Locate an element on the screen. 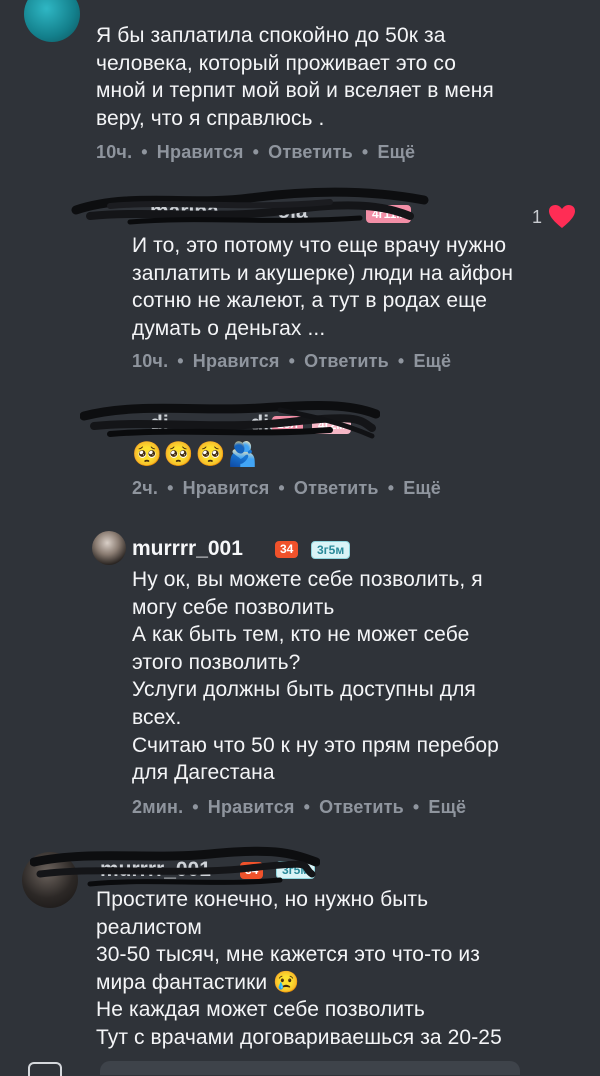 This screenshot has height=1076, width=600. bottom-icon-edge is located at coordinates (45, 1069).